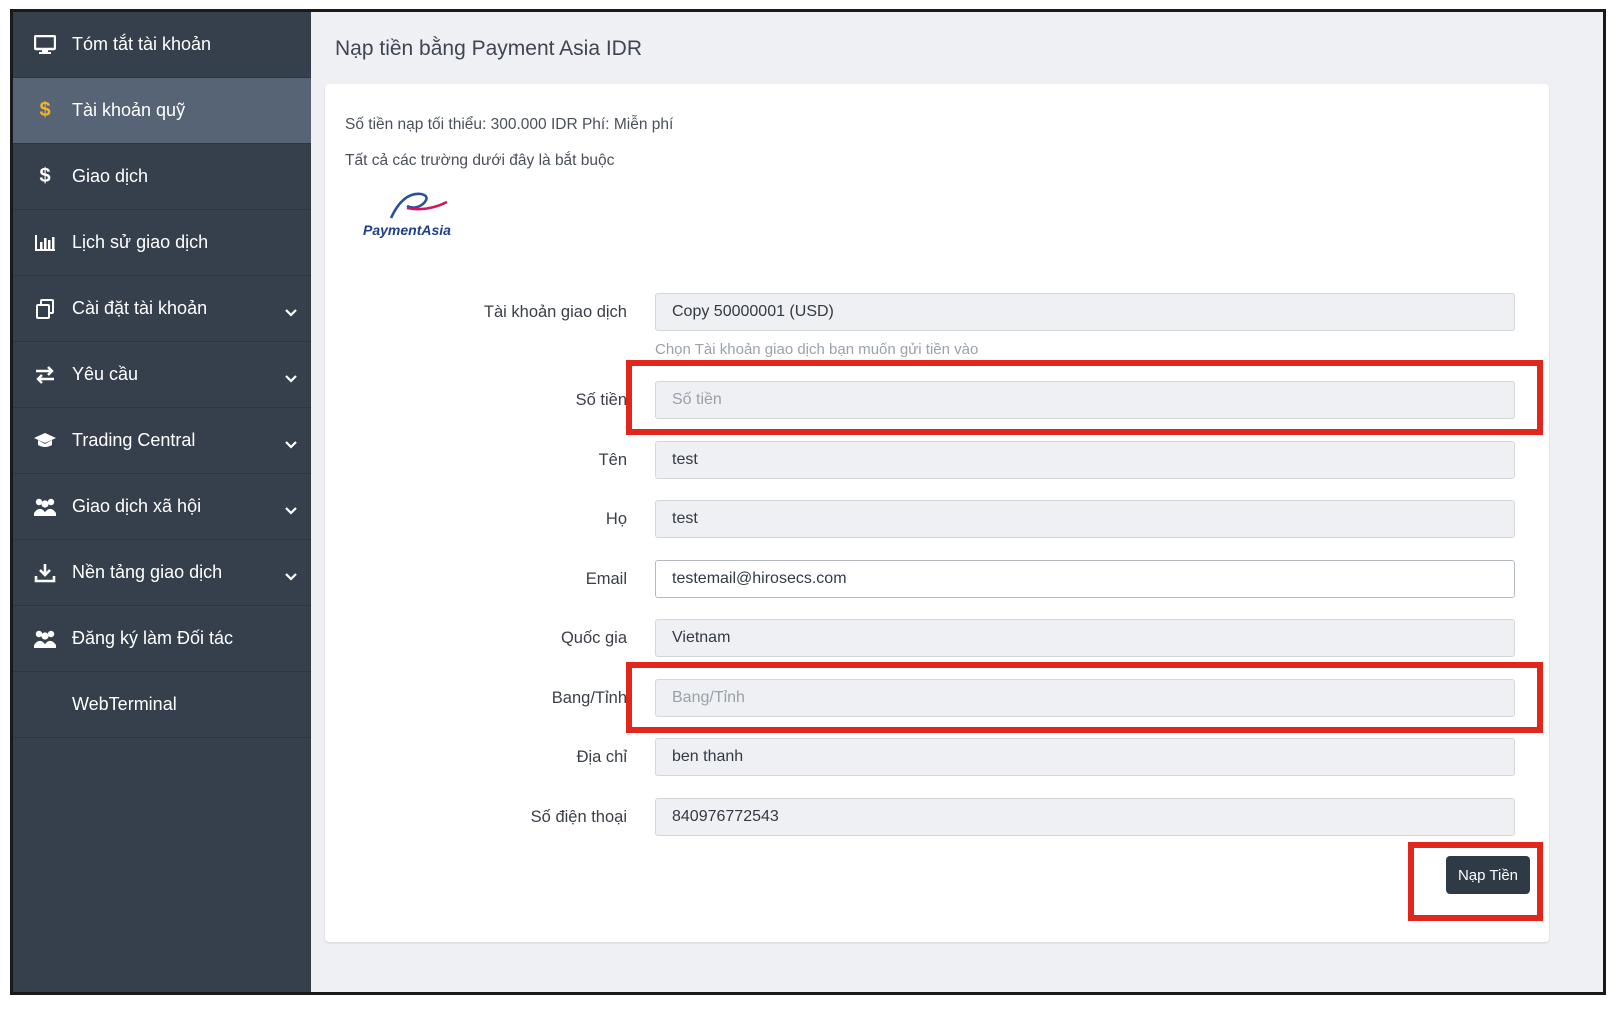 Image resolution: width=1616 pixels, height=1014 pixels. What do you see at coordinates (1085, 579) in the screenshot?
I see `email-input` at bounding box center [1085, 579].